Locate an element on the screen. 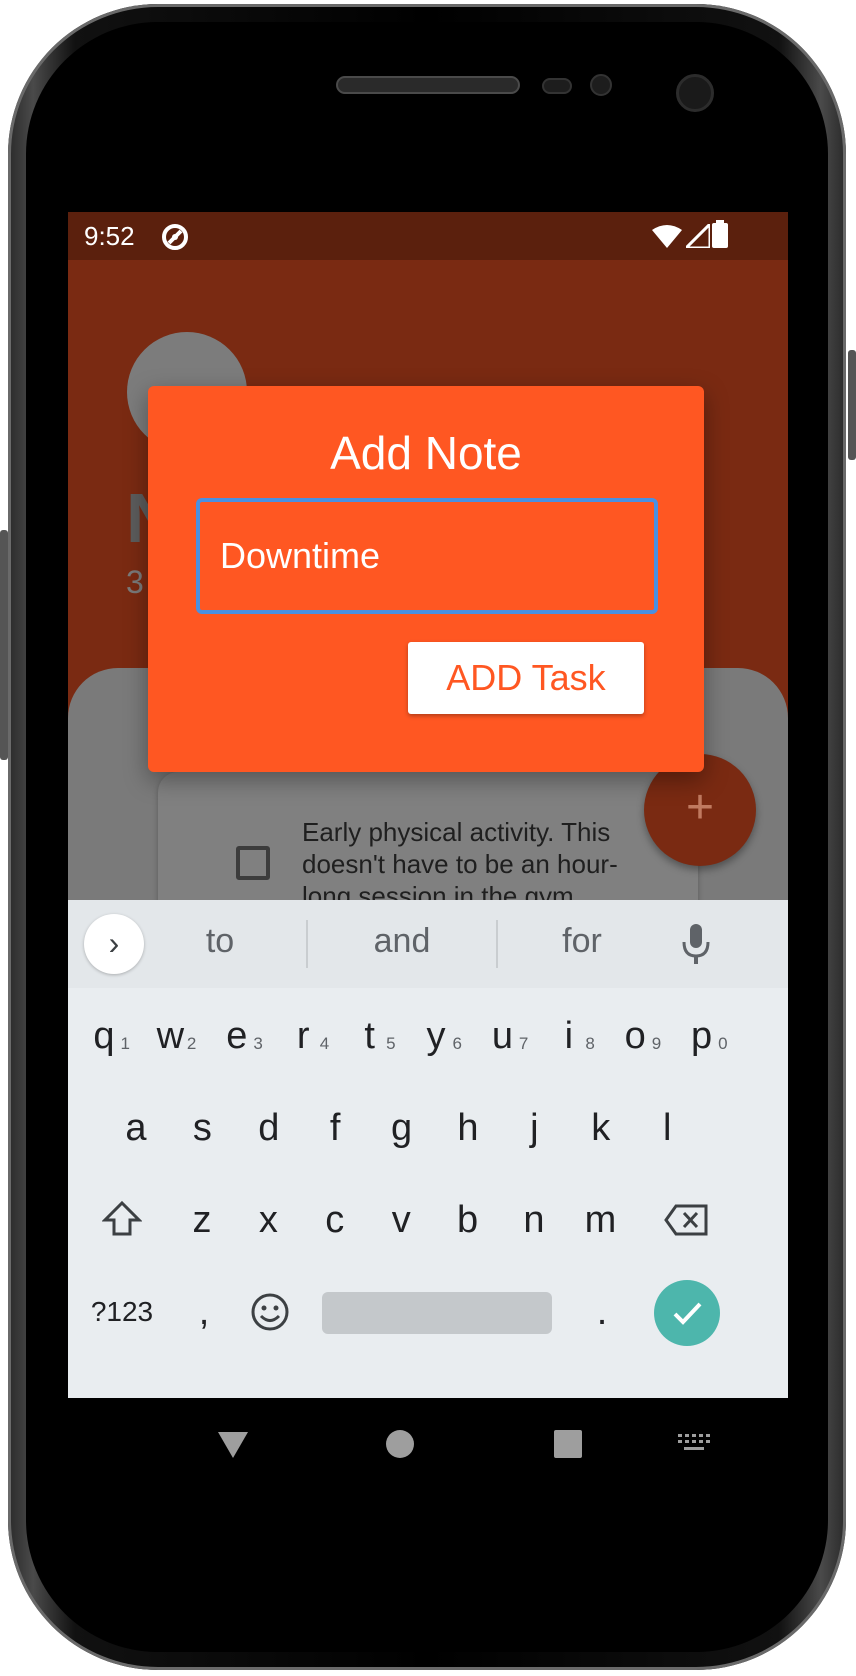 This screenshot has width=856, height=1676. key-u-hint: 7 is located at coordinates (523, 1043).